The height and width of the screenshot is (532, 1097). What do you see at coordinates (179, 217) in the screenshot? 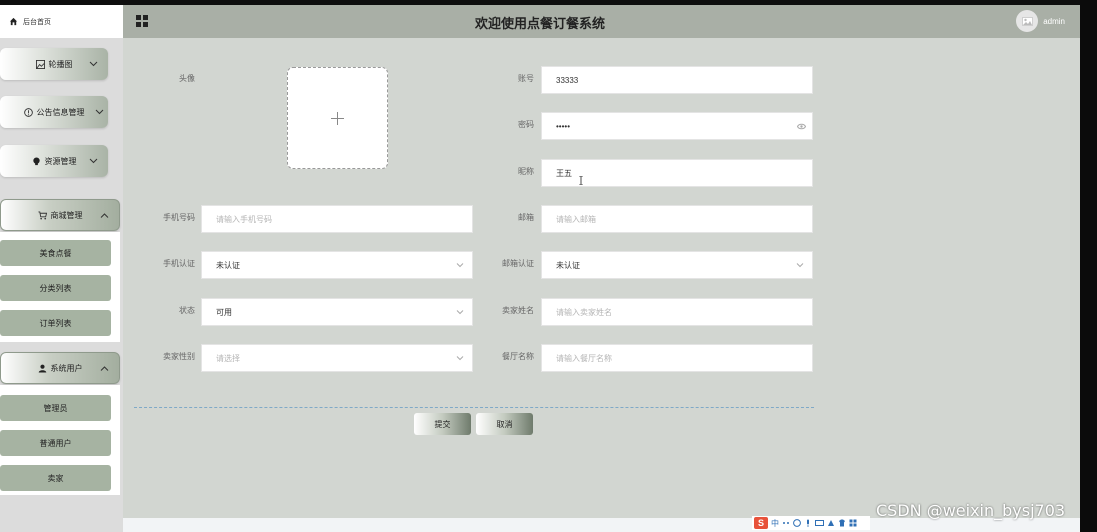
I see `phone-label: 手机号码` at bounding box center [179, 217].